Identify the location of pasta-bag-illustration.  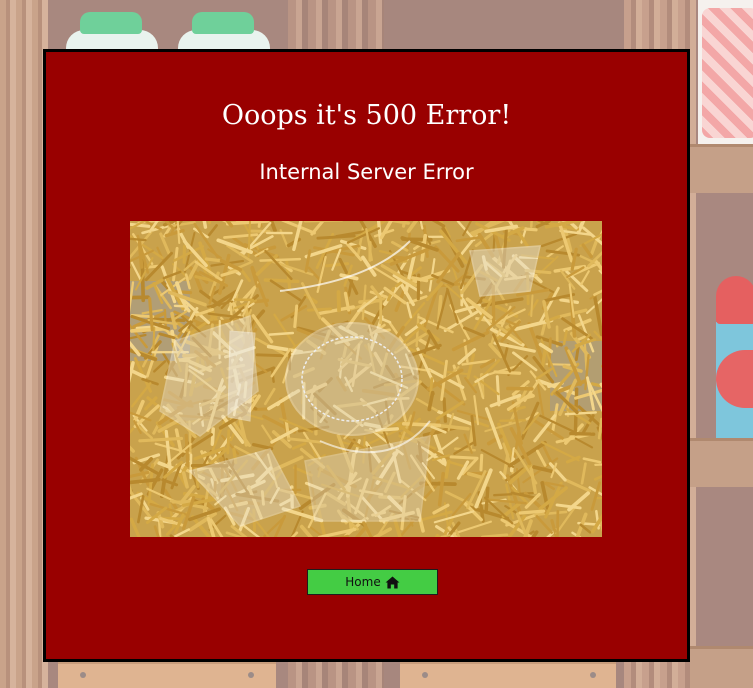
(725, 72).